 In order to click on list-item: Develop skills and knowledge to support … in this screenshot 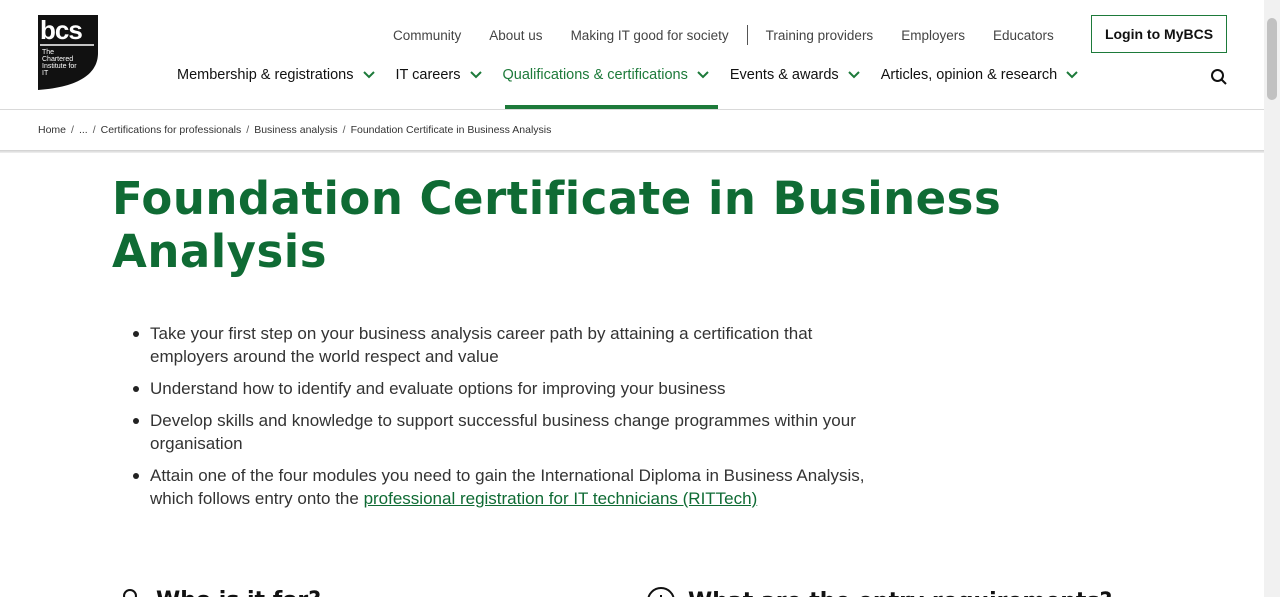, I will do `click(510, 432)`.